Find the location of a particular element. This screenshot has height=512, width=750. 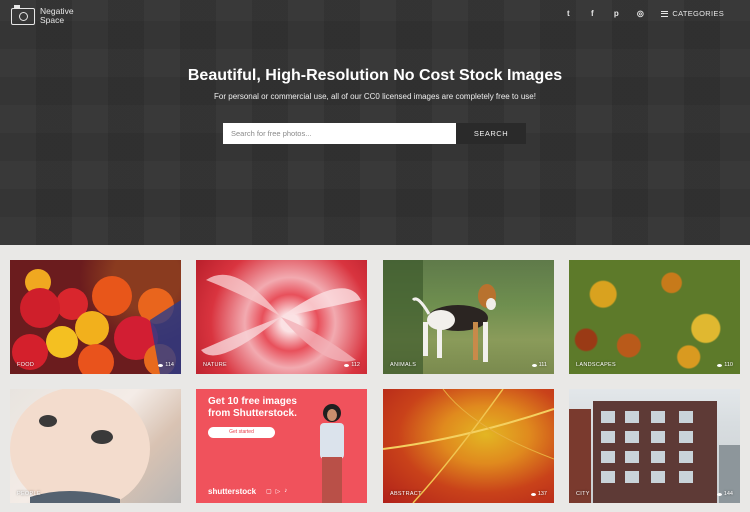

categories-label: CATEGORIES is located at coordinates (698, 13).